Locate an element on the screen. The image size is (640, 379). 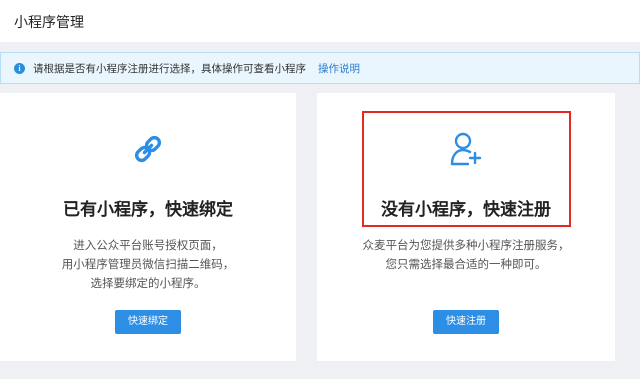
card-title: 已有小程序，快速绑定 is located at coordinates (148, 210).